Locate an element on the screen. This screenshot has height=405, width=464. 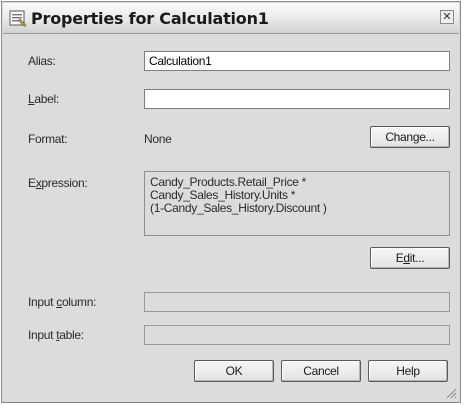
label-input is located at coordinates (297, 99).